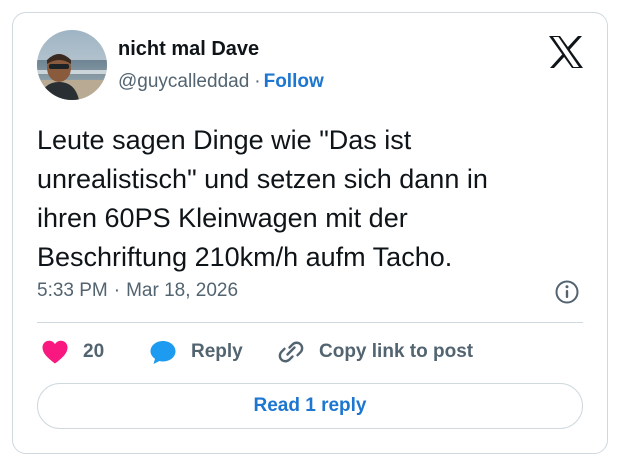 This screenshot has height=466, width=620. What do you see at coordinates (55, 352) in the screenshot?
I see `heart-icon` at bounding box center [55, 352].